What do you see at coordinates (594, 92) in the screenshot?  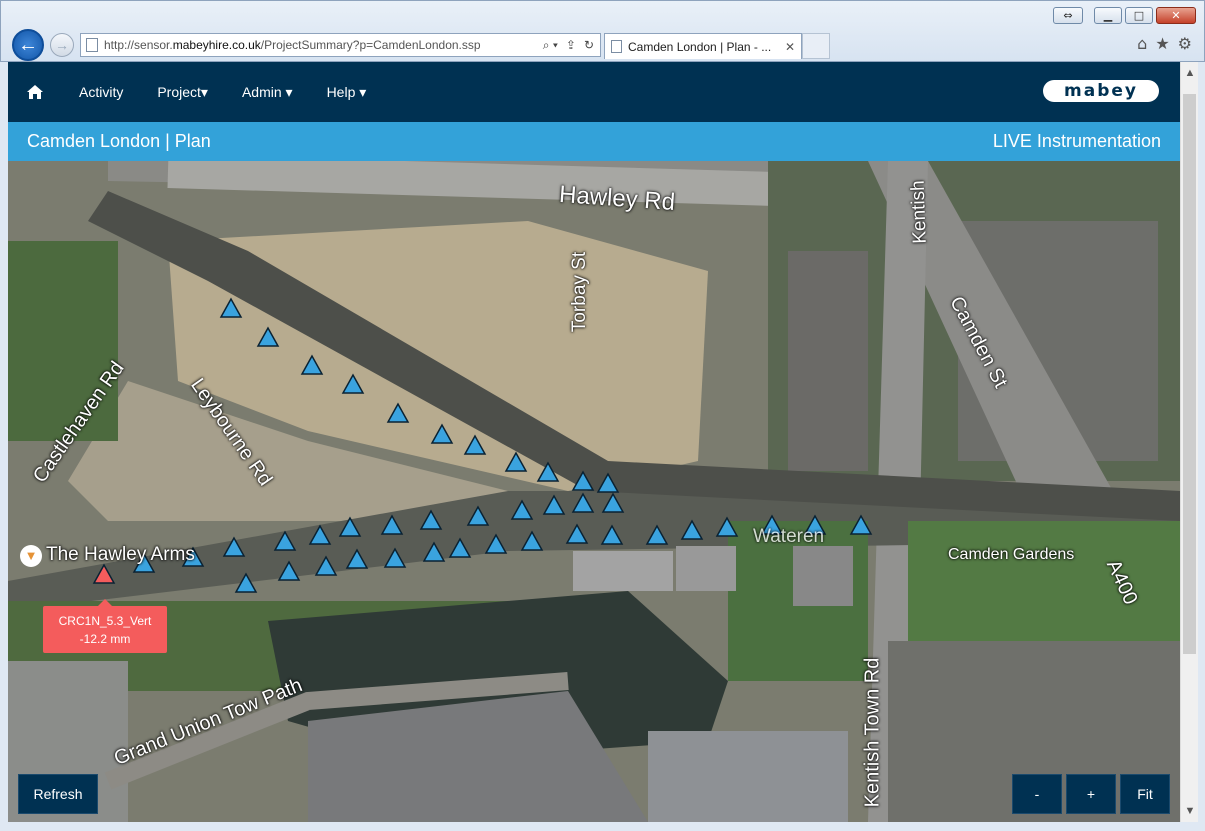 I see `app-navbar: Activity Project▾ Admin ▾ Help ▾ mabey` at bounding box center [594, 92].